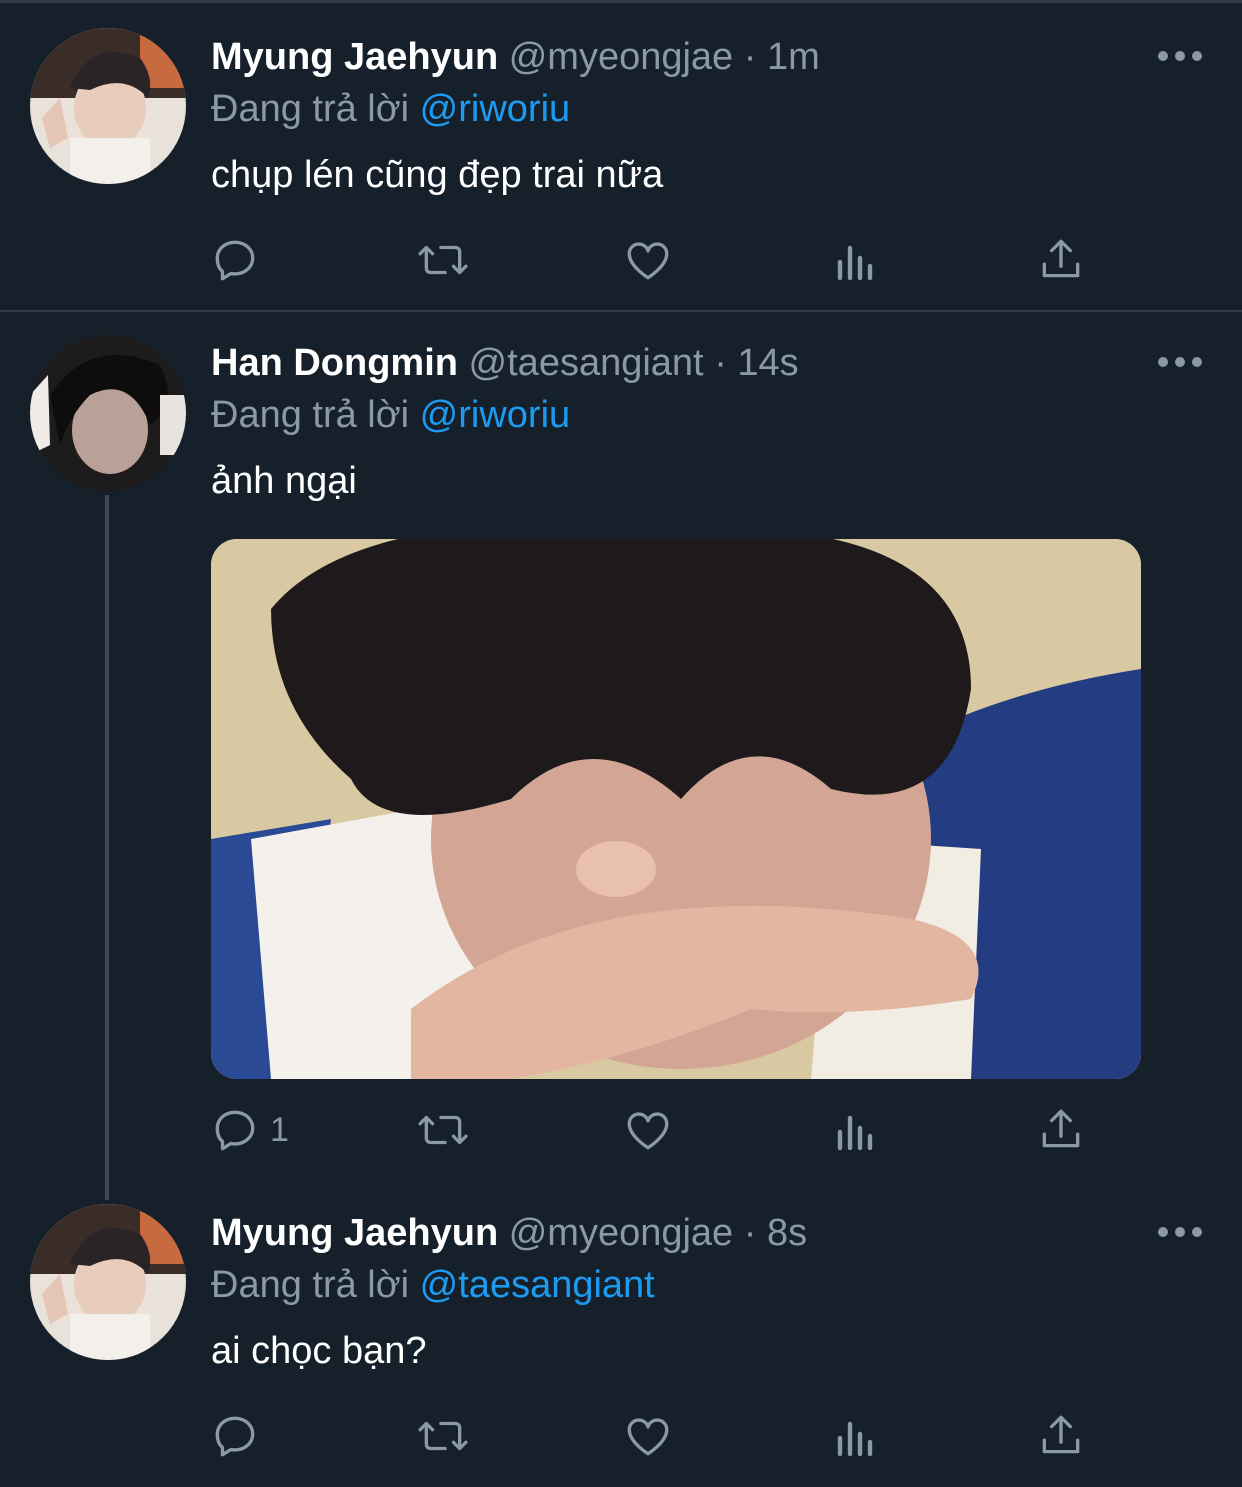  What do you see at coordinates (437, 175) in the screenshot?
I see `tweet-text: chụp lén cũng đẹp trai nữa` at bounding box center [437, 175].